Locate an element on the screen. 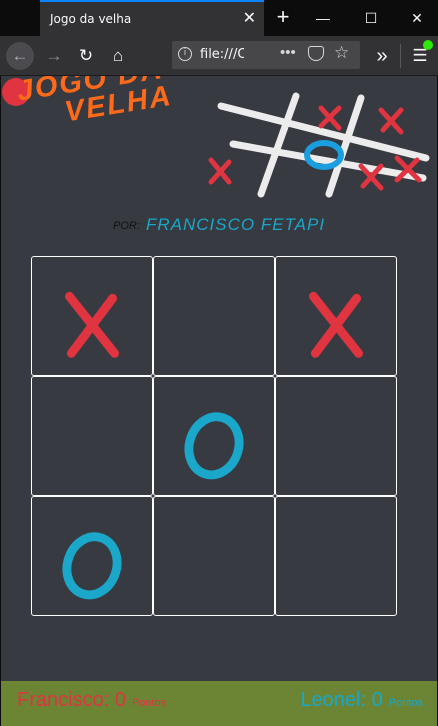  home-icon: ⌂ is located at coordinates (118, 56).